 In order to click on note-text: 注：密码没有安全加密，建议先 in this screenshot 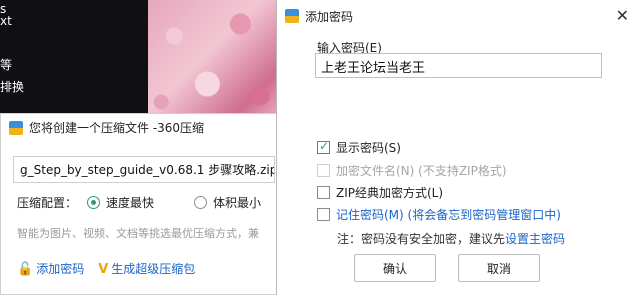, I will do `click(421, 239)`.